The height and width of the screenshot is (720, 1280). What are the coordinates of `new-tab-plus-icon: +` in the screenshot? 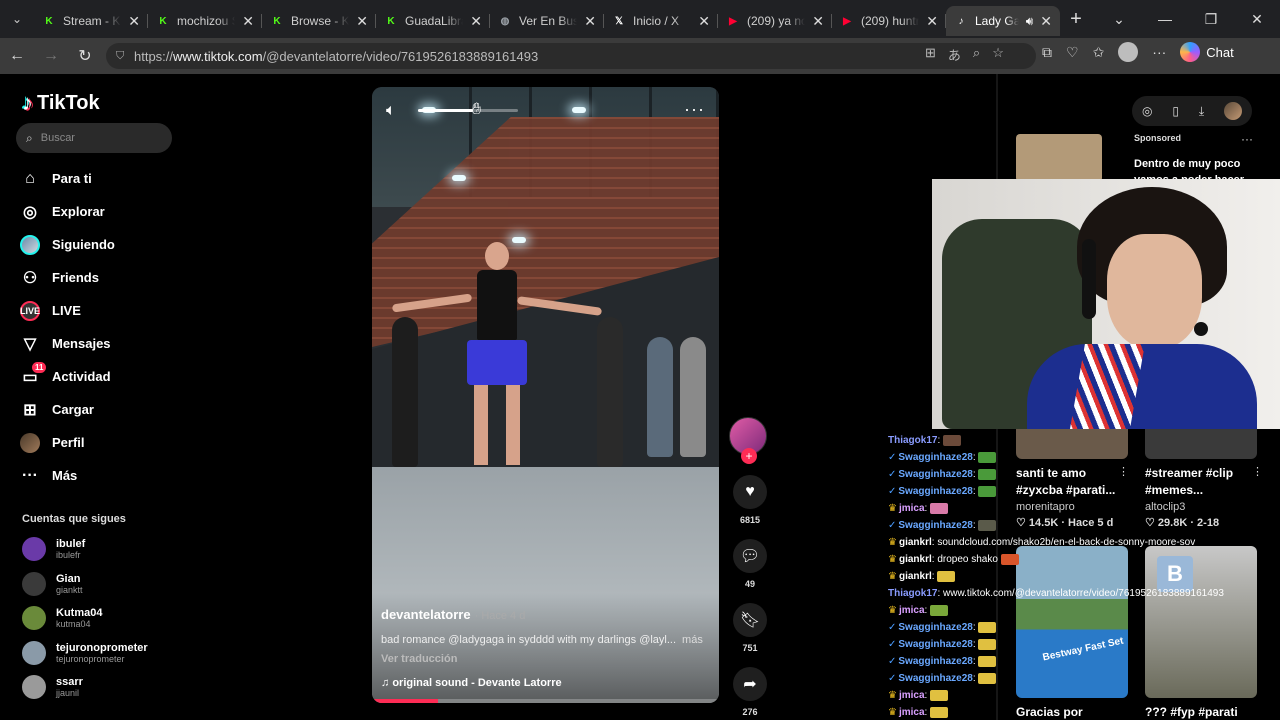 It's located at (1076, 19).